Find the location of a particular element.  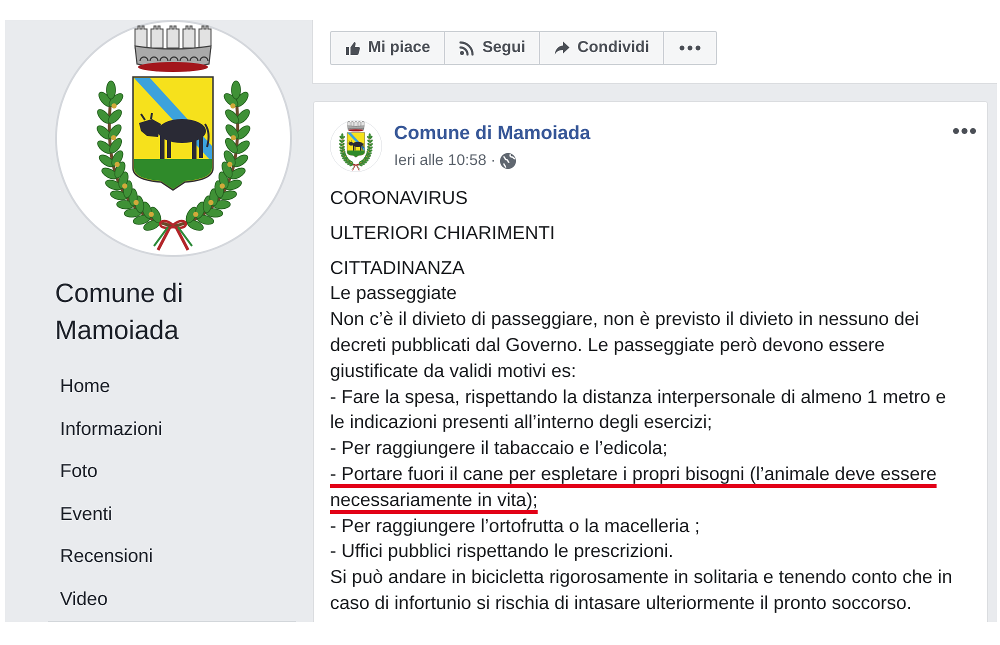

post-text: - Portare fuori il cane per espletare i propri bisogni (l’animale deve essere necessariamente in vita); is located at coordinates (634, 487).